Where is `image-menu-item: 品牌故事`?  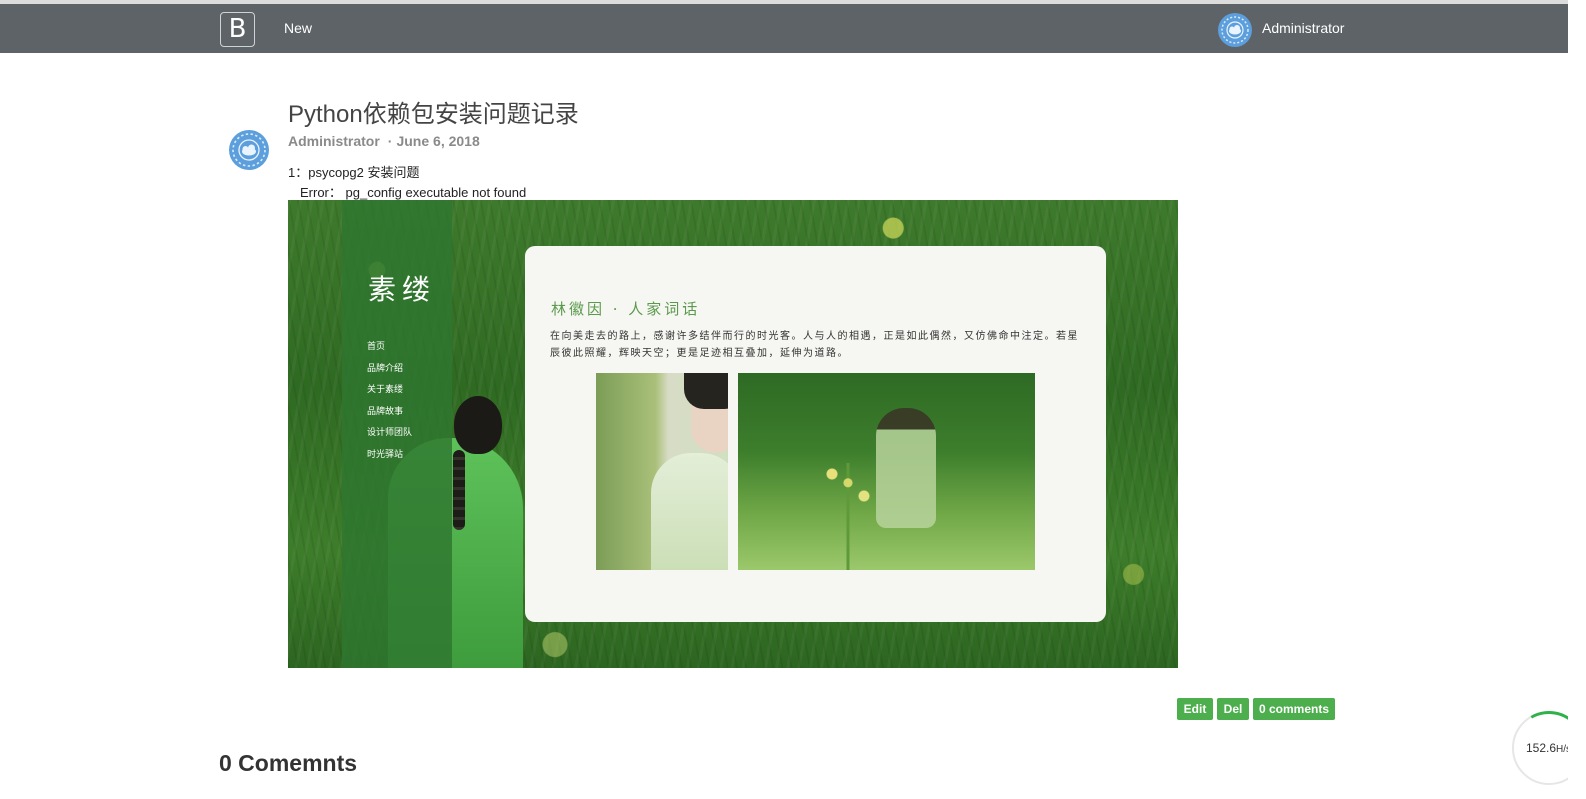
image-menu-item: 品牌故事 is located at coordinates (385, 410).